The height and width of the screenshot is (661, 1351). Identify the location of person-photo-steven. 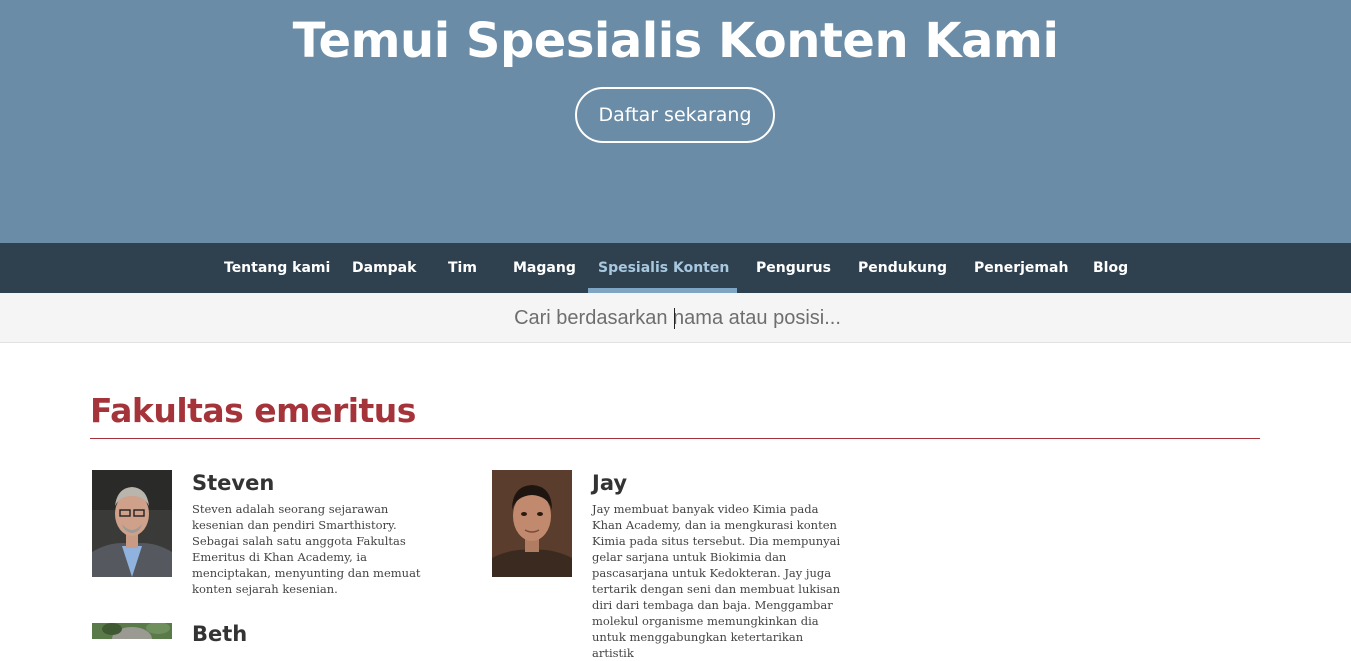
(132, 523).